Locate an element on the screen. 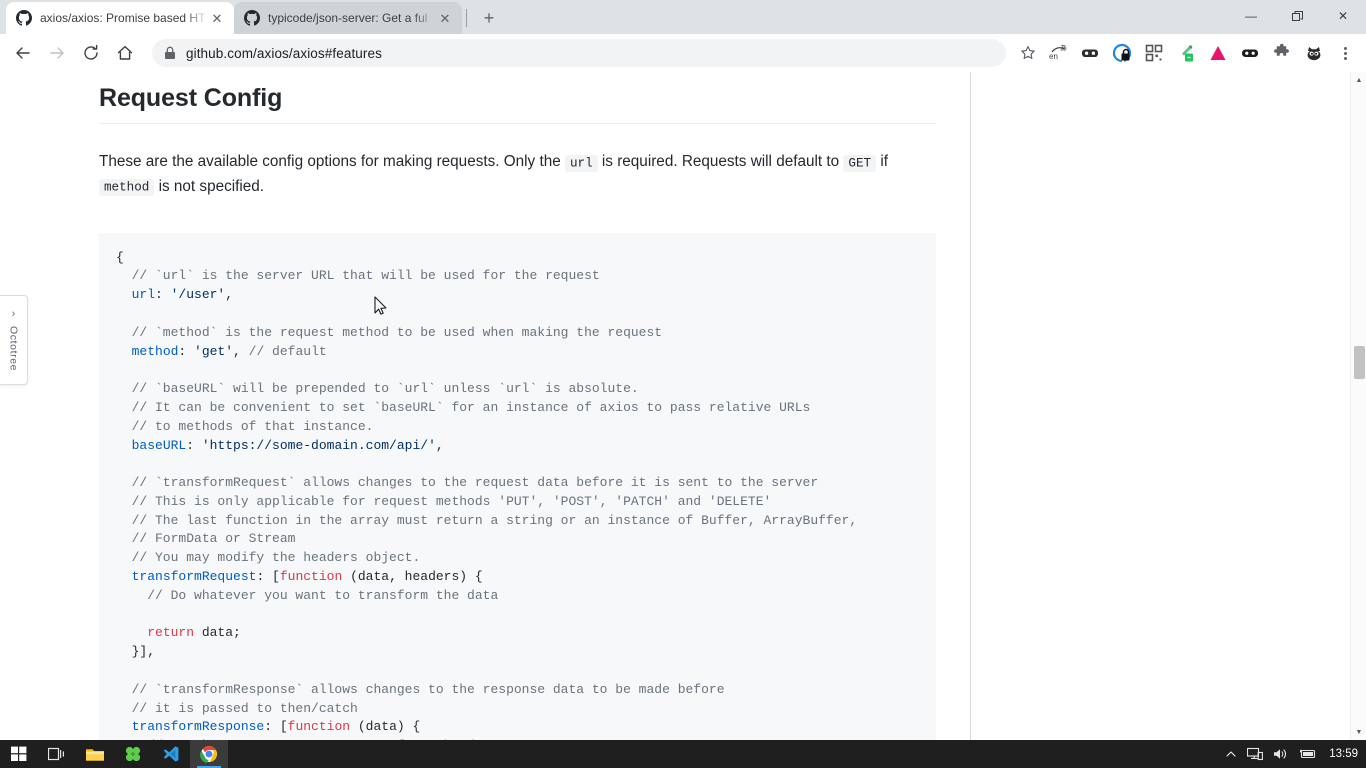 This screenshot has height=768, width=1366. maximize-button is located at coordinates (1297, 16).